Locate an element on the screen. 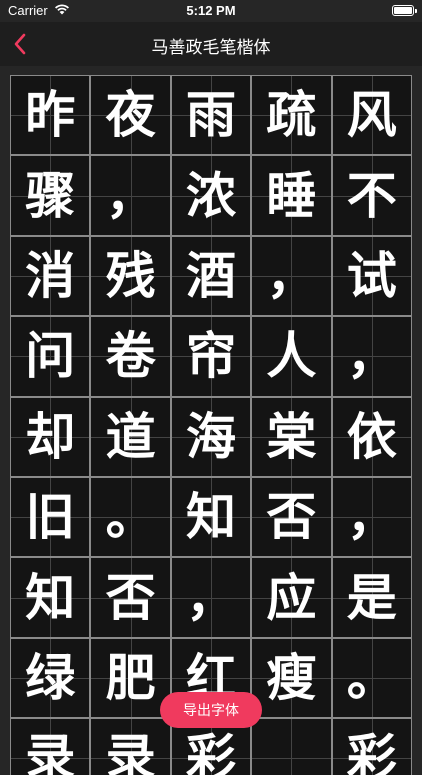 The width and height of the screenshot is (422, 775). grid-cell: 瘦 is located at coordinates (291, 678).